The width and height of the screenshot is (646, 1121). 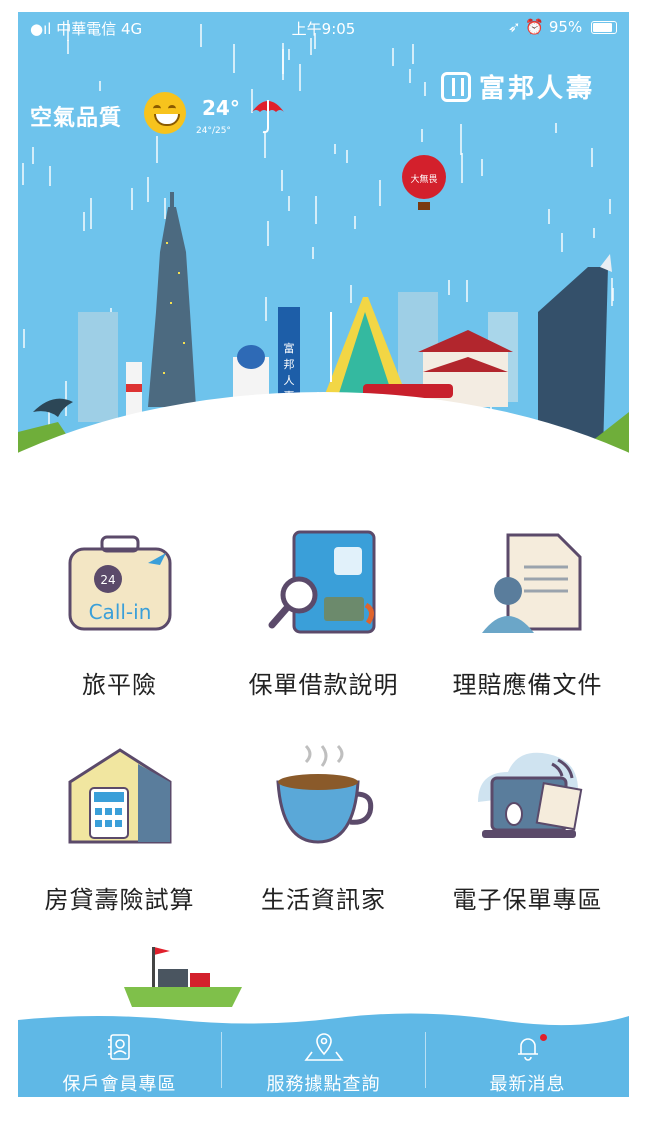 I want to click on svg-text: 邦, so click(x=289, y=364).